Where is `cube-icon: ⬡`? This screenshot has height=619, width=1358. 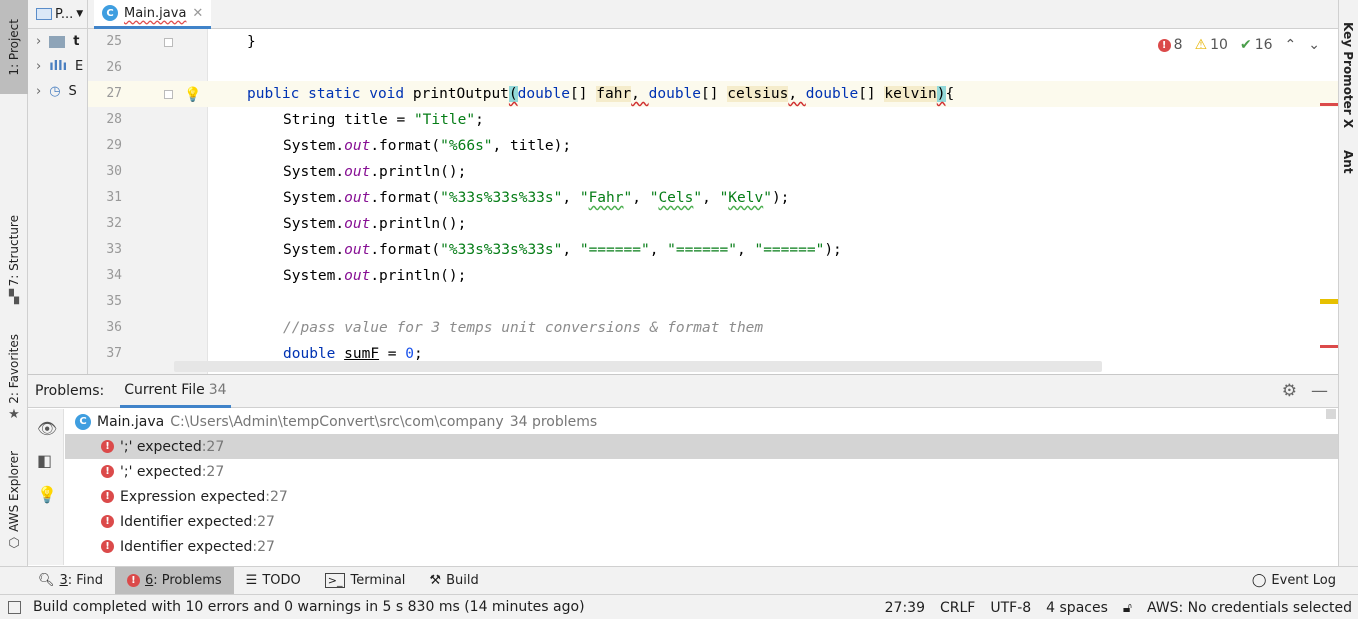
cube-icon: ⬡ is located at coordinates (14, 543).